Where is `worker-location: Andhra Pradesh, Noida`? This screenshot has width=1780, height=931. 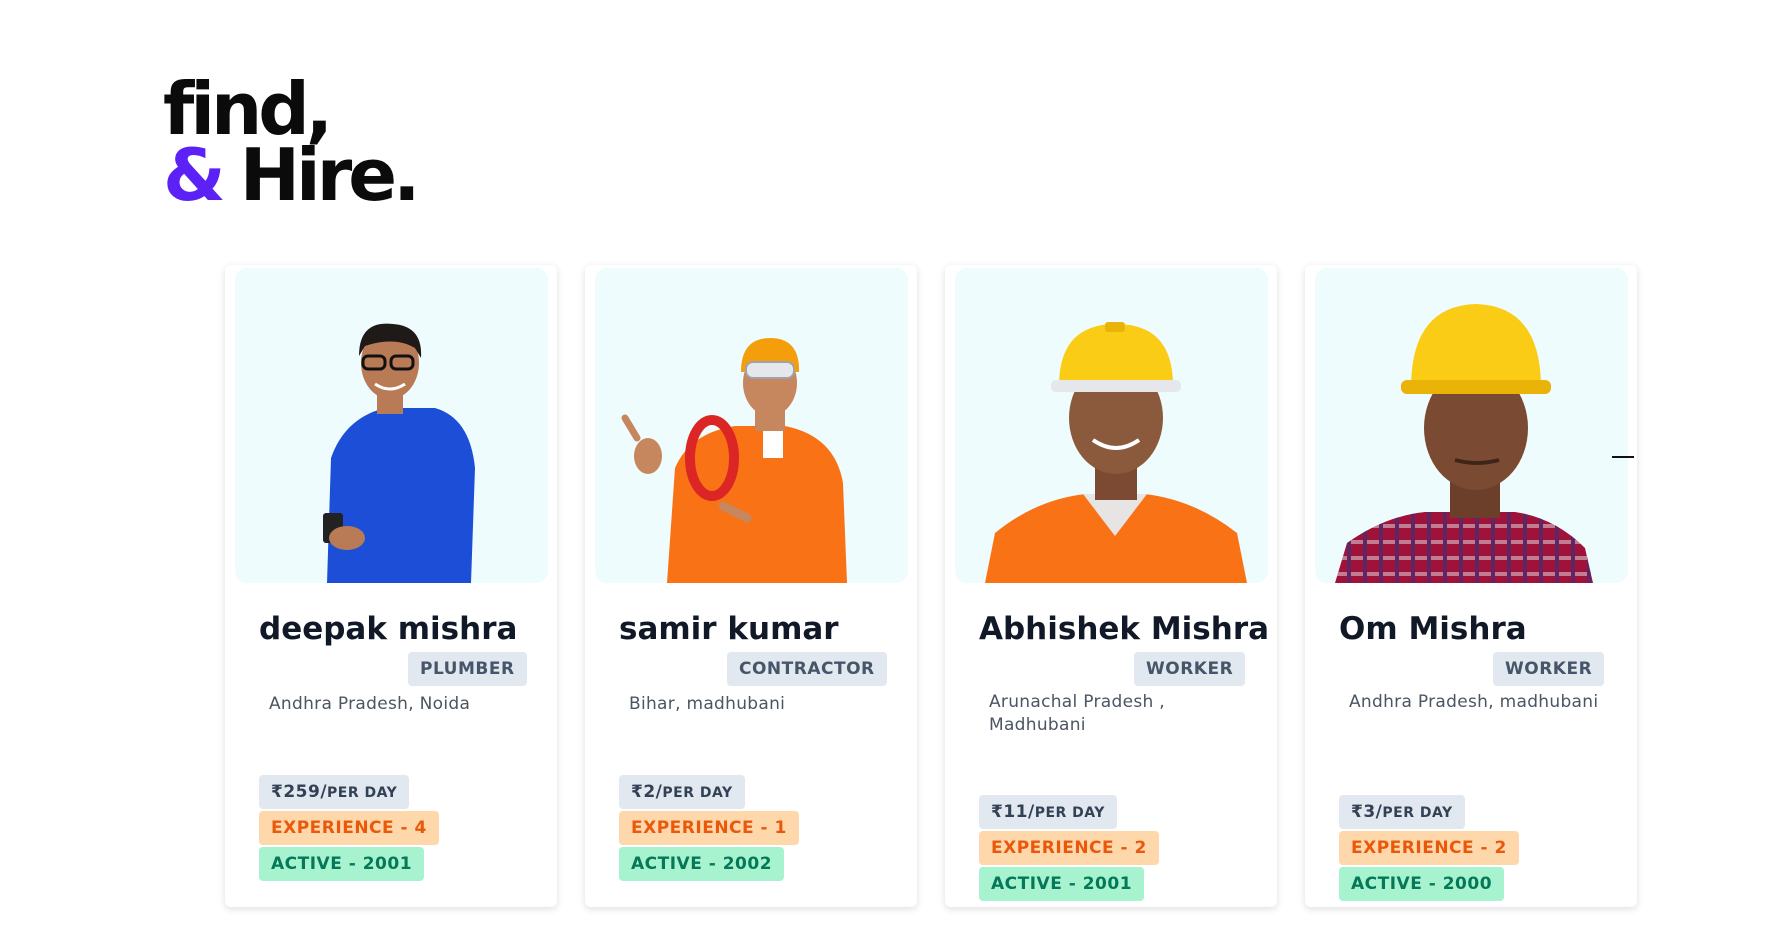 worker-location: Andhra Pradesh, Noida is located at coordinates (370, 704).